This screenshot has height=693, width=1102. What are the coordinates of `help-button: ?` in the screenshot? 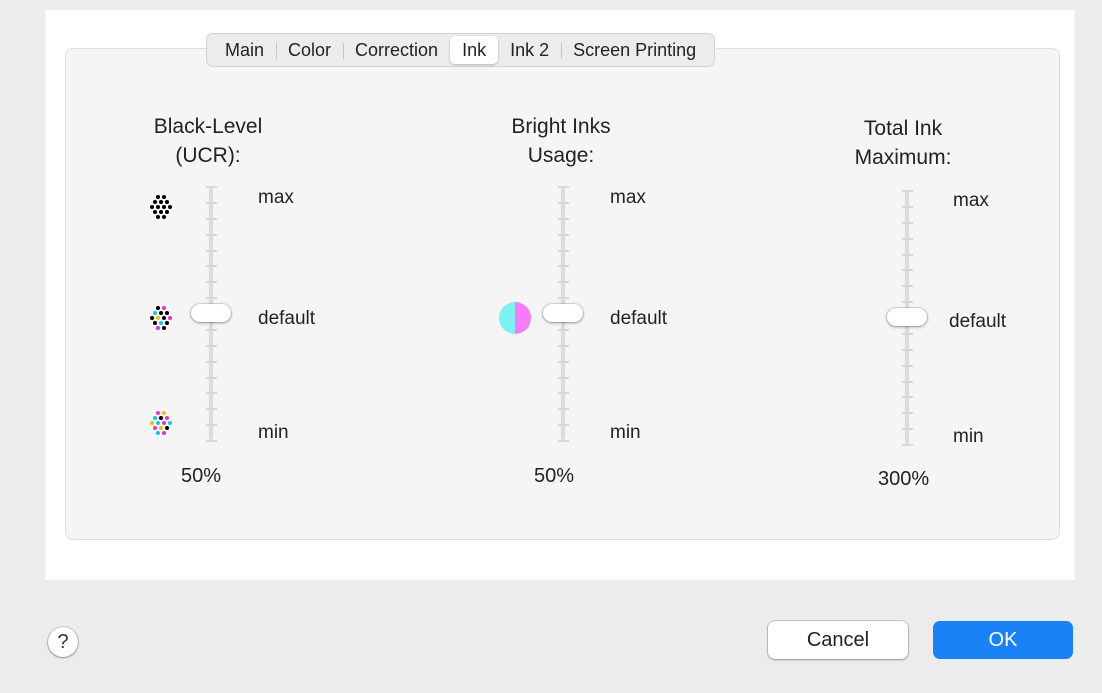 It's located at (63, 642).